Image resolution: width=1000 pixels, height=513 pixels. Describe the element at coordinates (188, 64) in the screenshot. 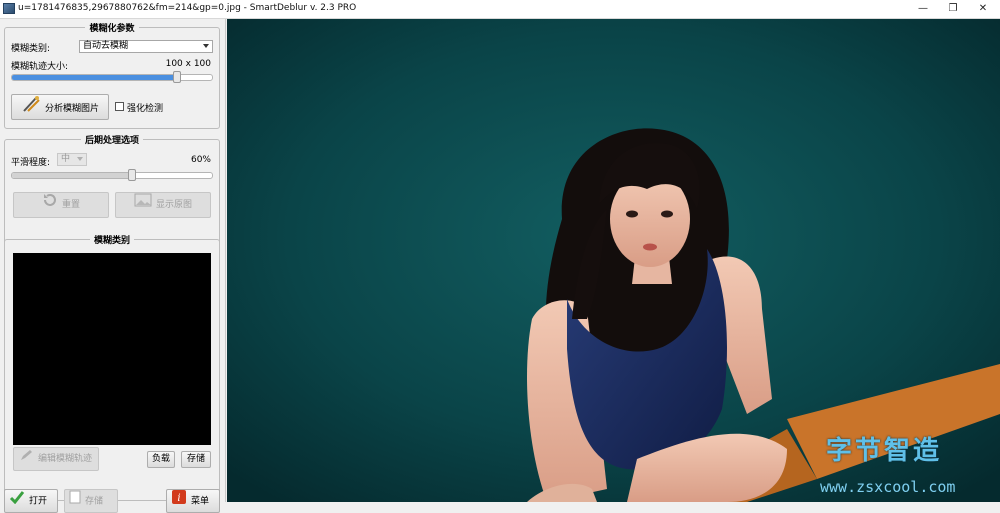

I see `blur-size-value: 100 x 100` at that location.